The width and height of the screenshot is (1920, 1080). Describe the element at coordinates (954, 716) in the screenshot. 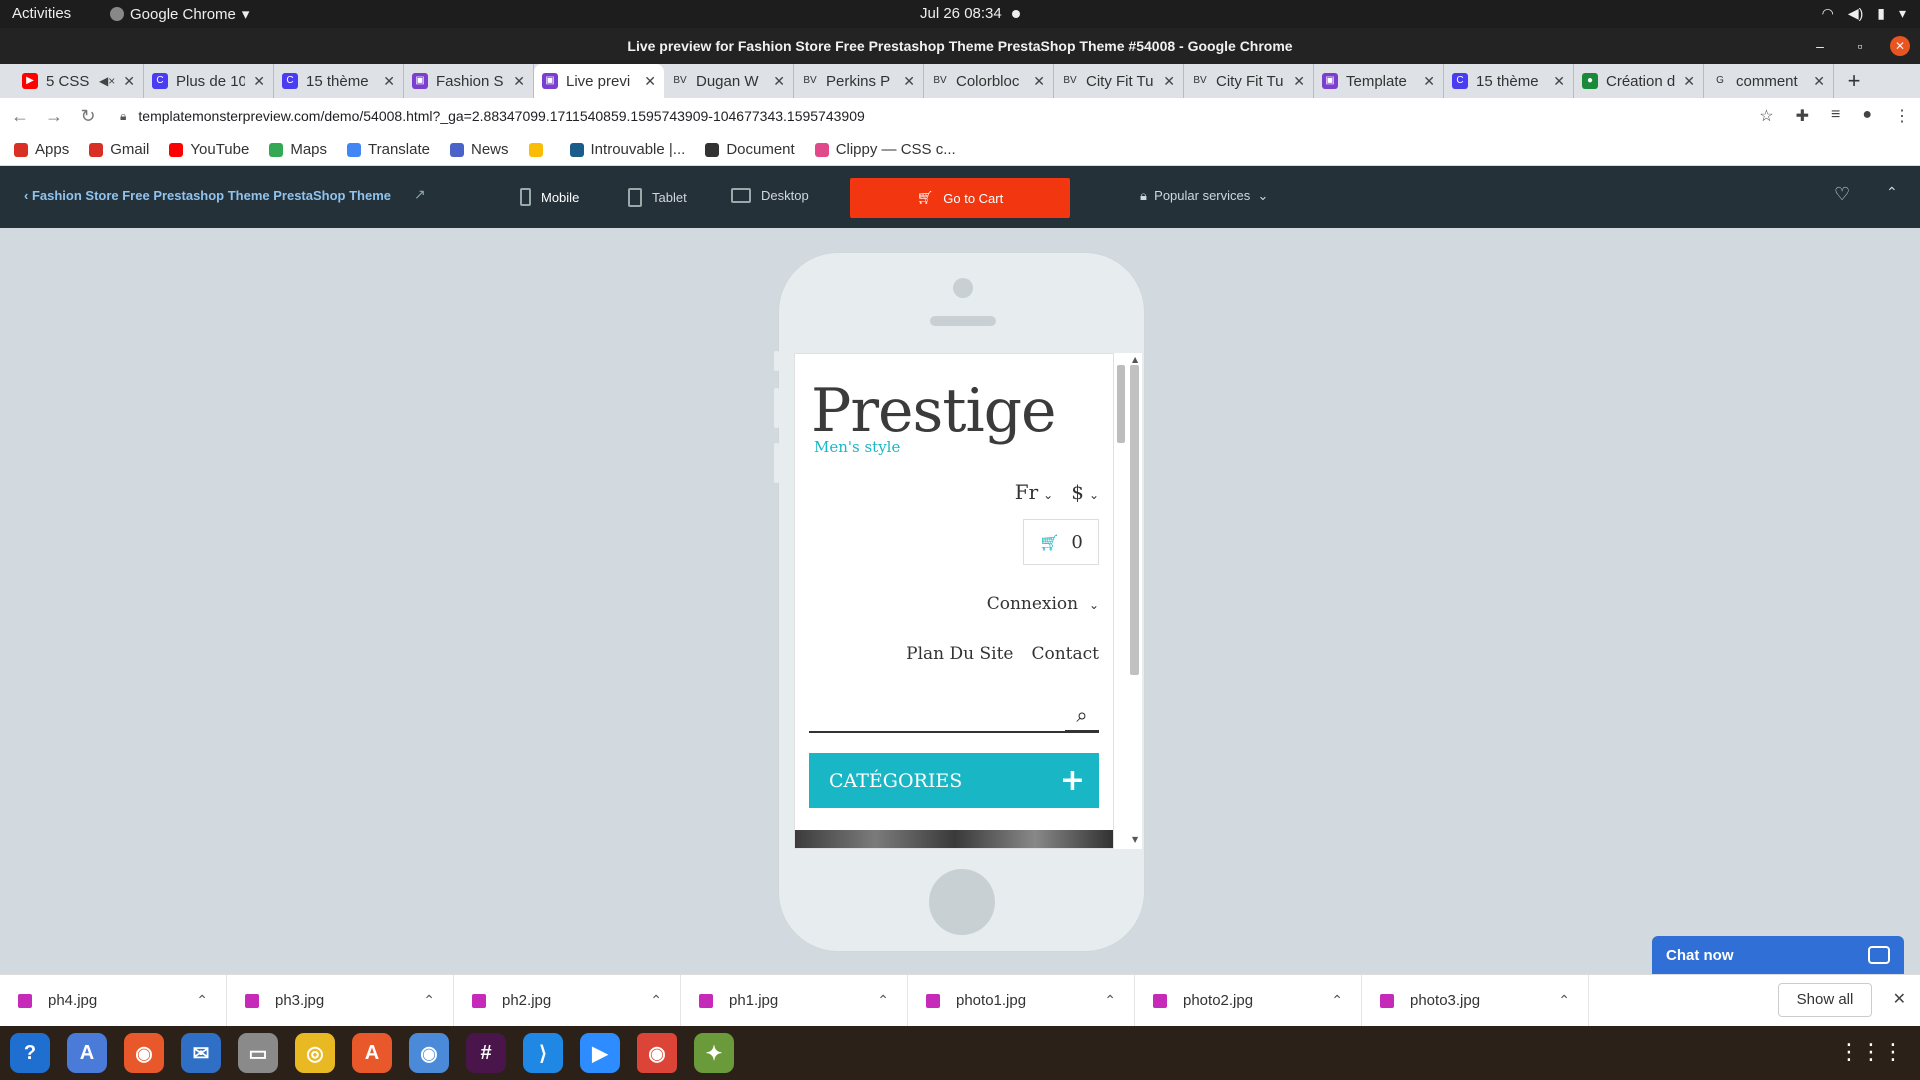

I see `store-search-input: ⌕` at that location.